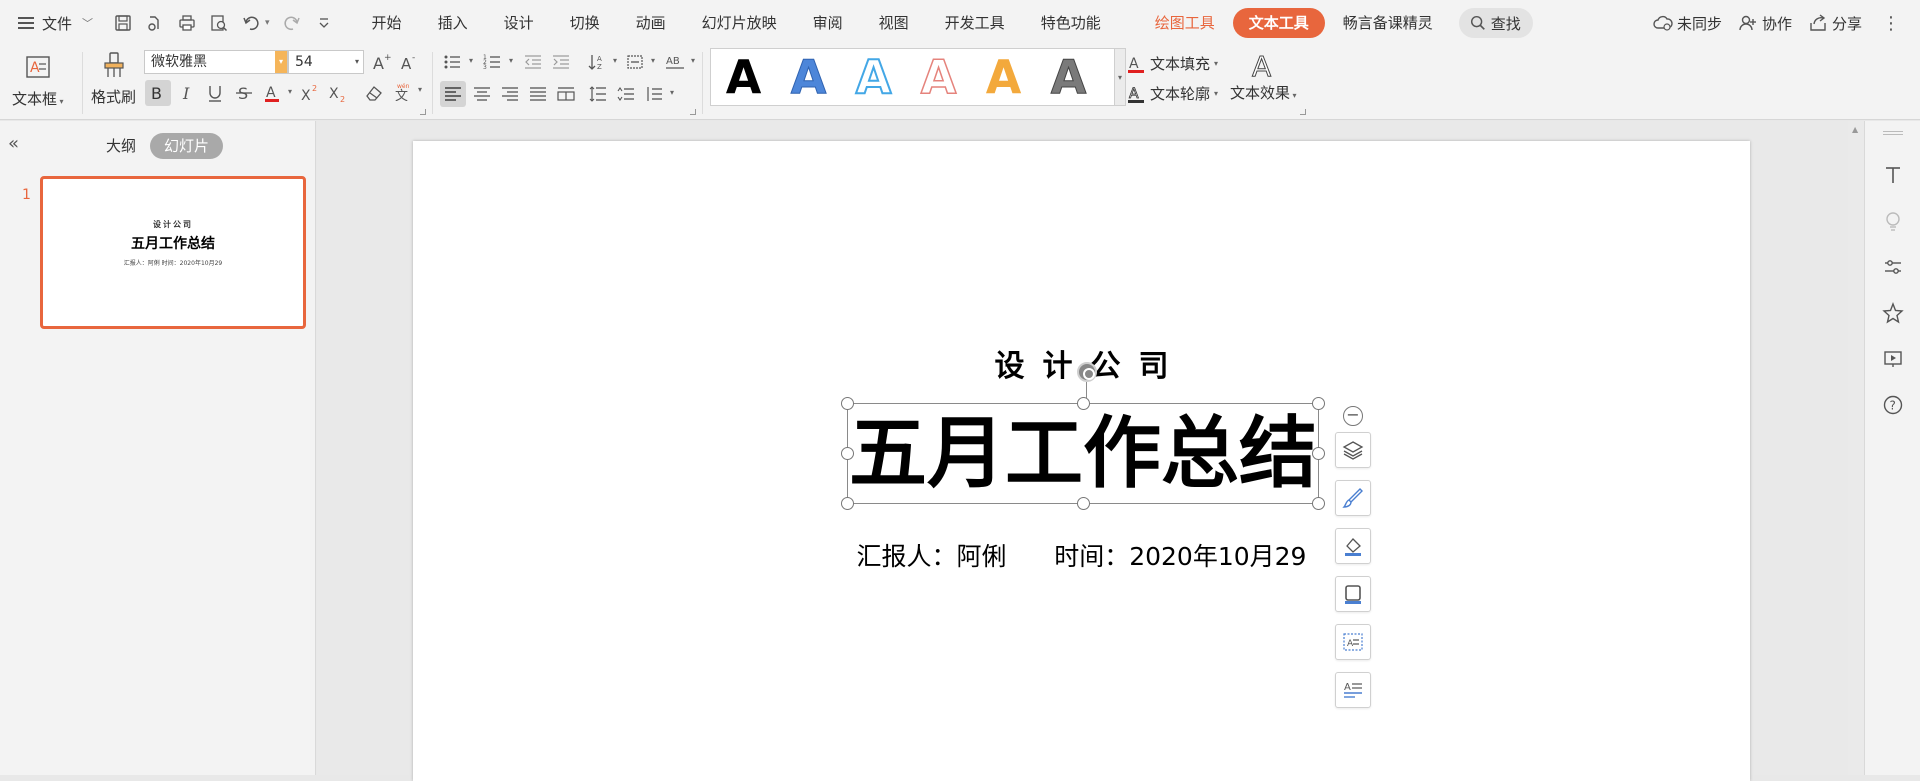 The image size is (1920, 781). What do you see at coordinates (847, 403) in the screenshot?
I see `resize-handle-nw` at bounding box center [847, 403].